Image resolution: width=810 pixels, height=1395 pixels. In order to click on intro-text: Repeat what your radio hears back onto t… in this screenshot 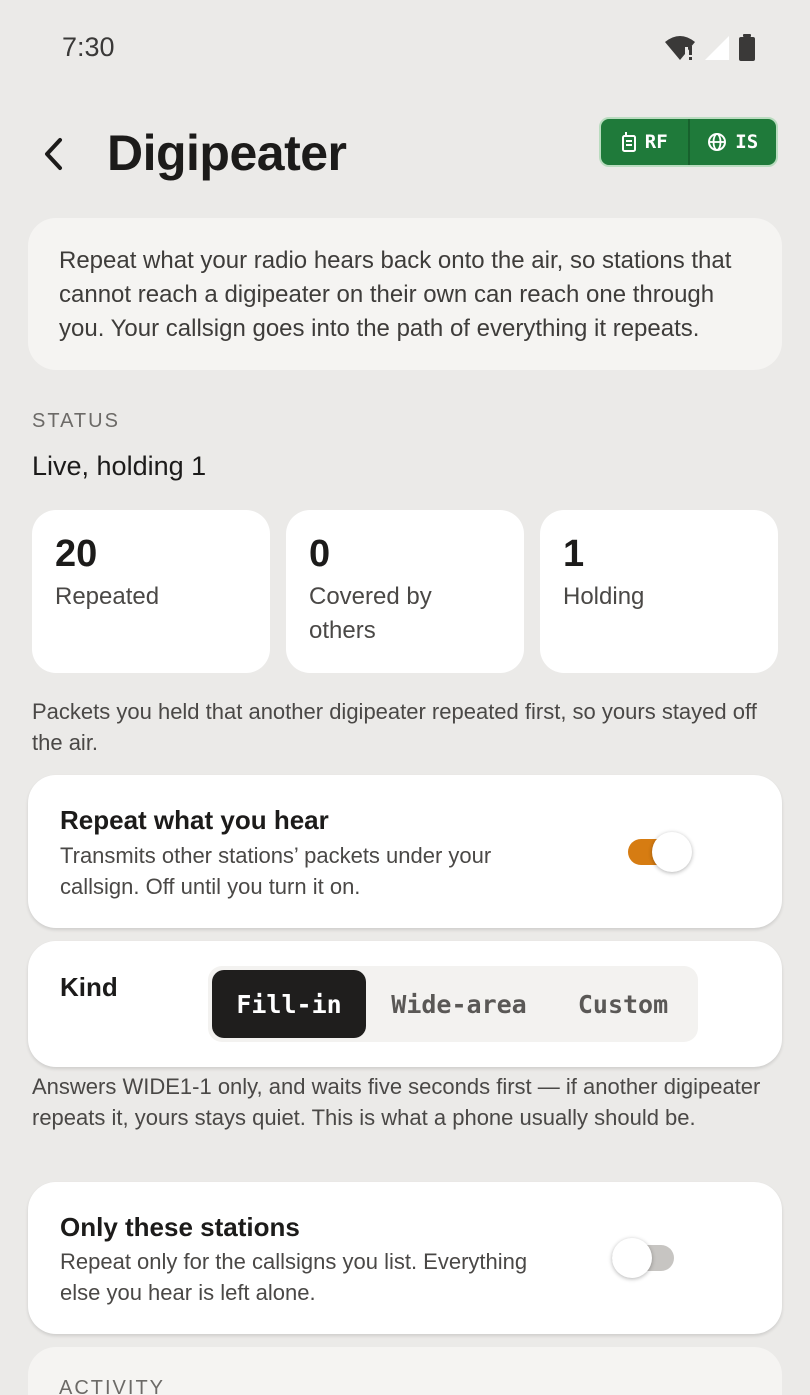, I will do `click(395, 294)`.